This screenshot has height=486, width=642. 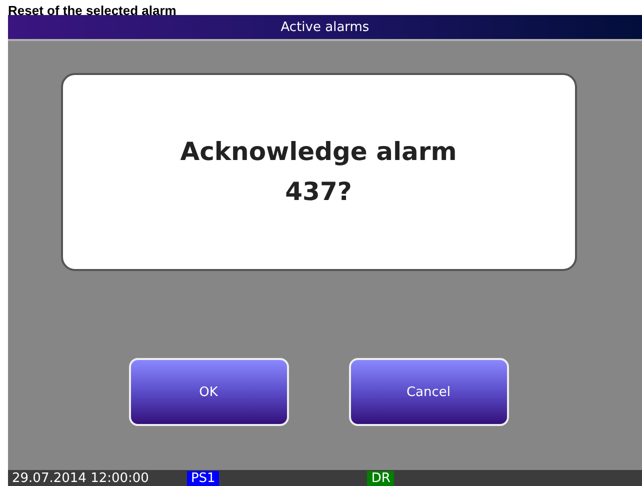 I want to click on ok-button: OK, so click(x=208, y=392).